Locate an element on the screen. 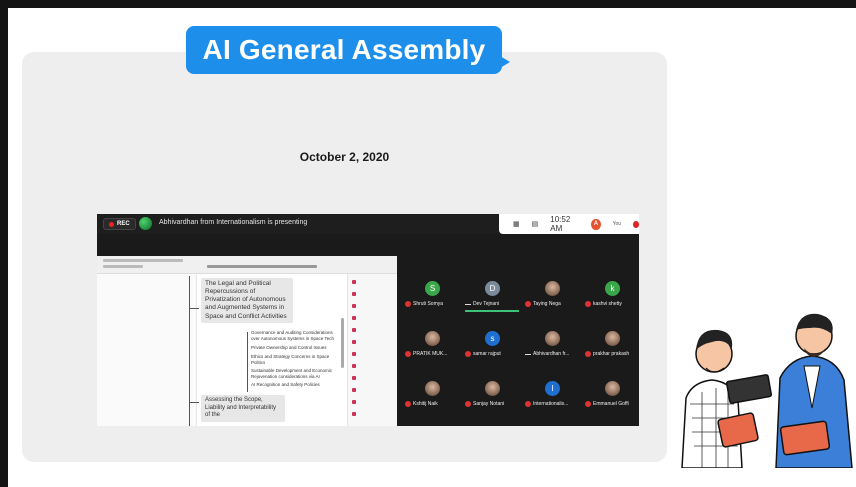 The height and width of the screenshot is (487, 856). participant-tile: Taying Nega is located at coordinates (552, 296).